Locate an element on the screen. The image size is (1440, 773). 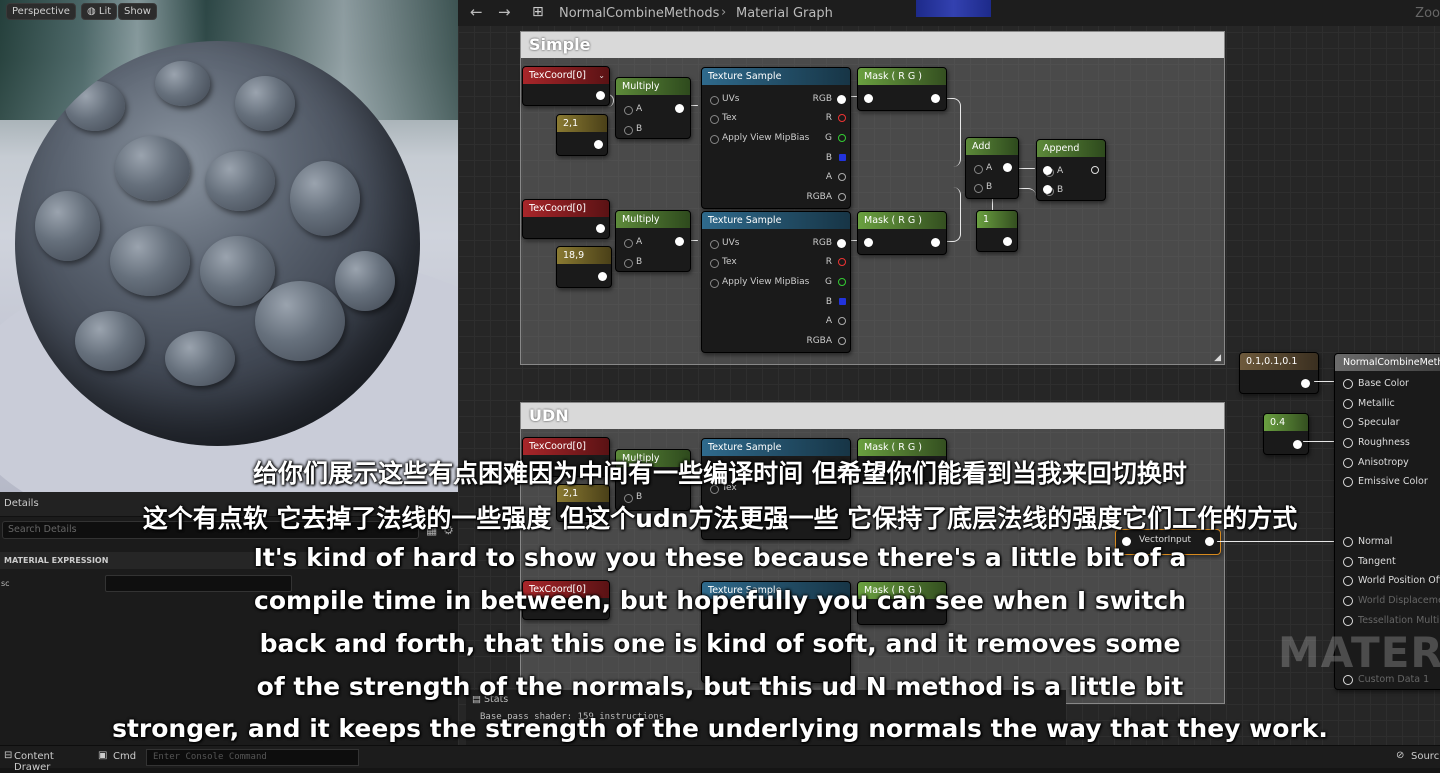
breadcrumb-asset: NormalCombineMethods is located at coordinates (639, 13).